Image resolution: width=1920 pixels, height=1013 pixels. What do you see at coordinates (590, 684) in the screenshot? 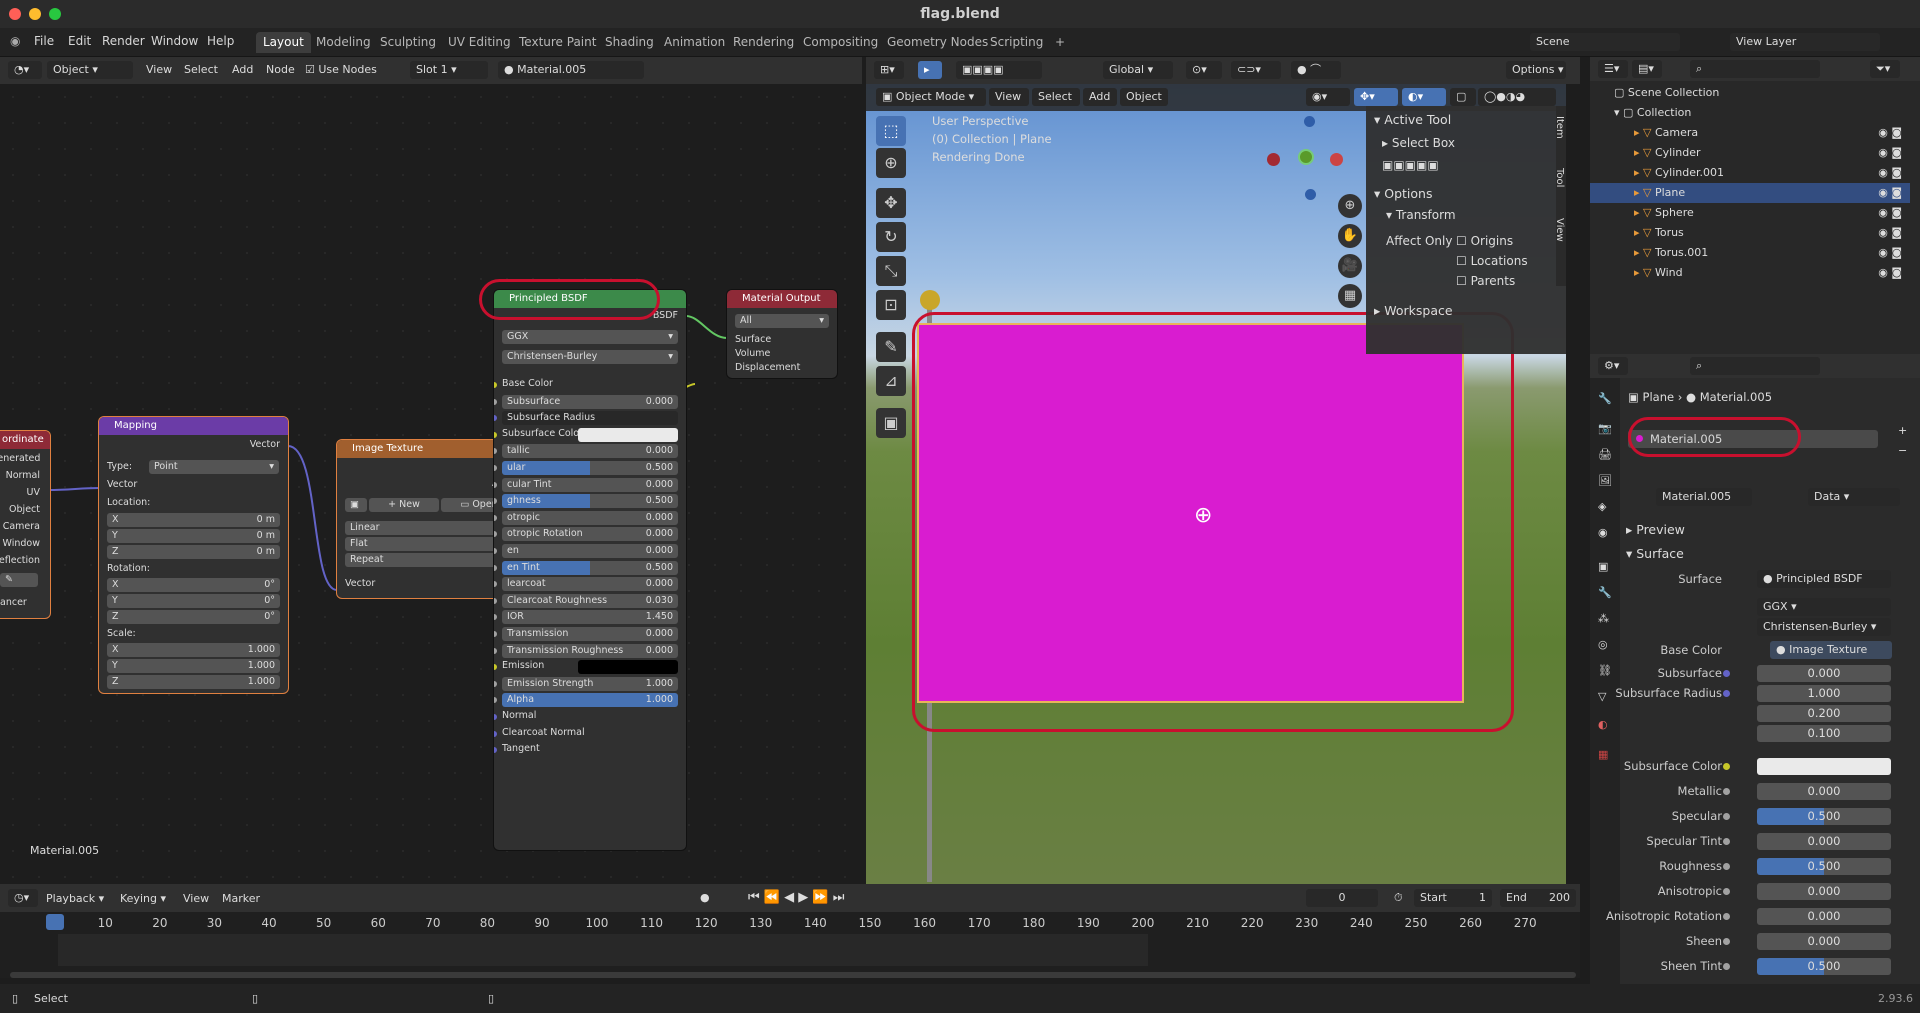
I see `bsdf-row: Emission Strength 1.000` at bounding box center [590, 684].